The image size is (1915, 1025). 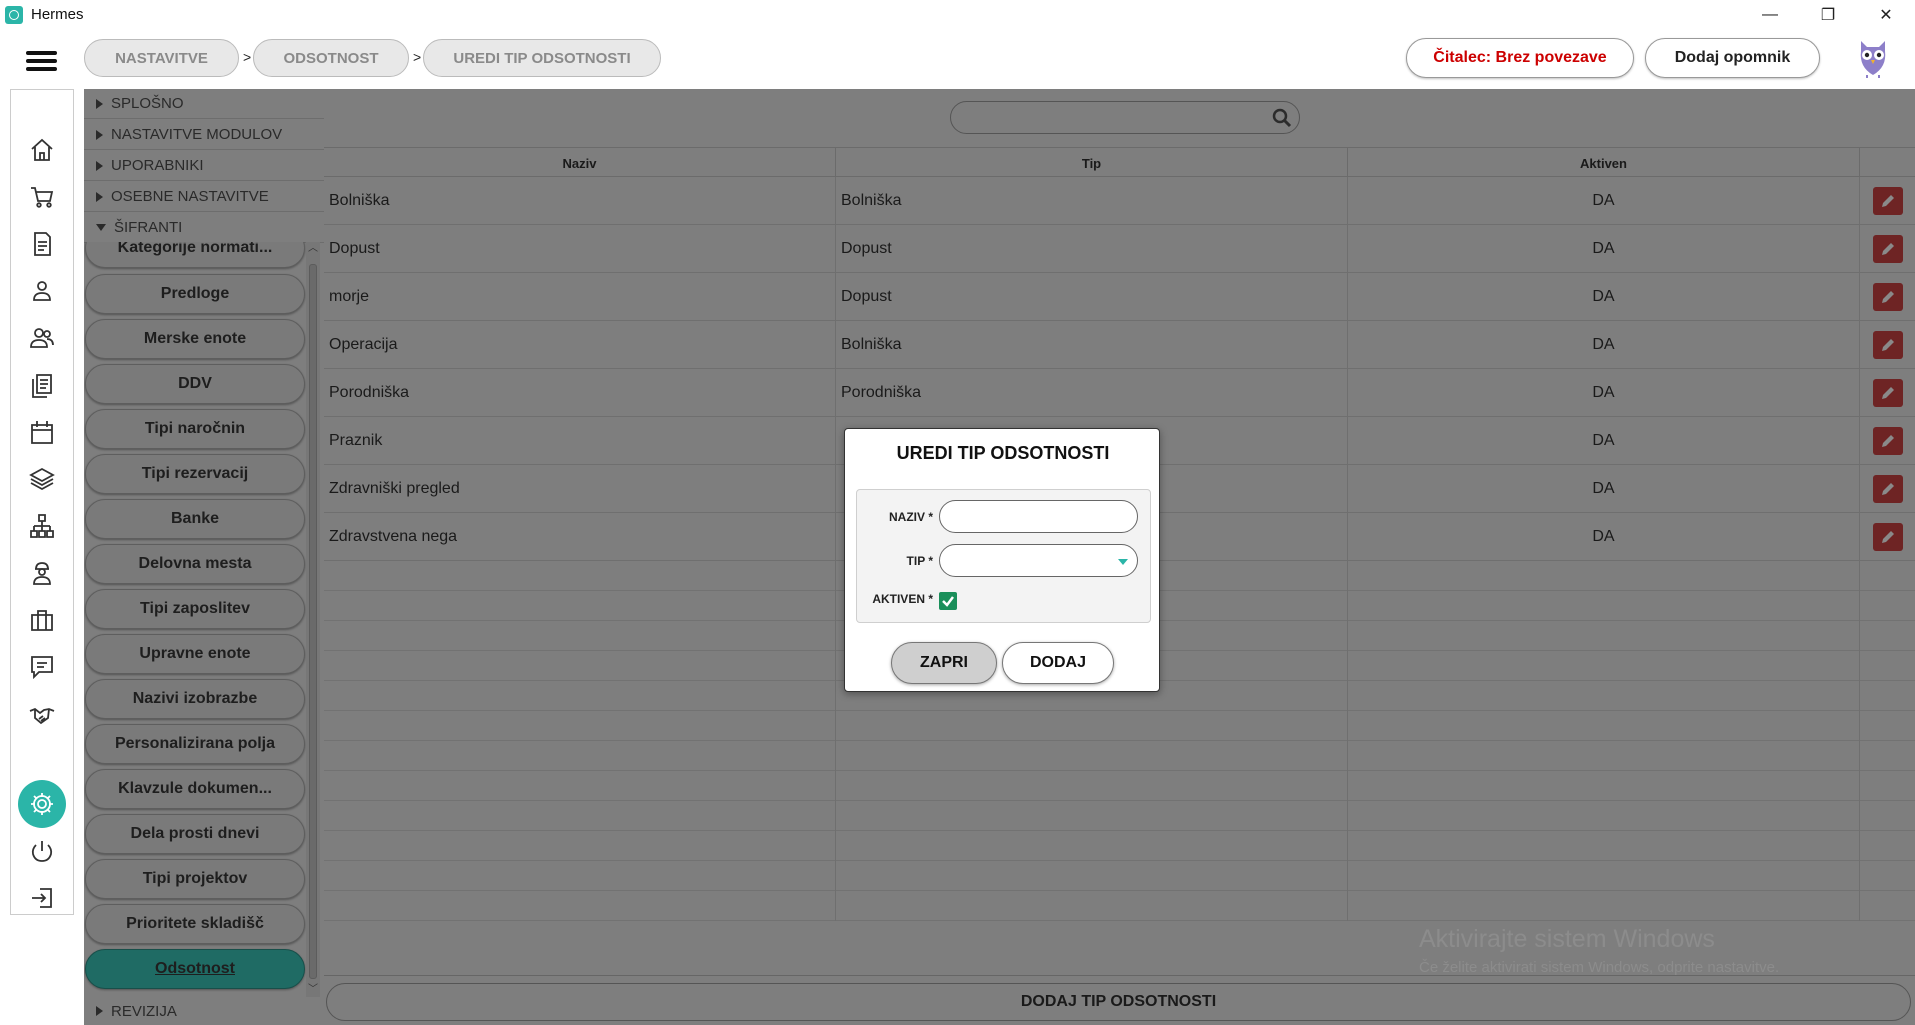 I want to click on icon-sidebar, so click(x=42, y=502).